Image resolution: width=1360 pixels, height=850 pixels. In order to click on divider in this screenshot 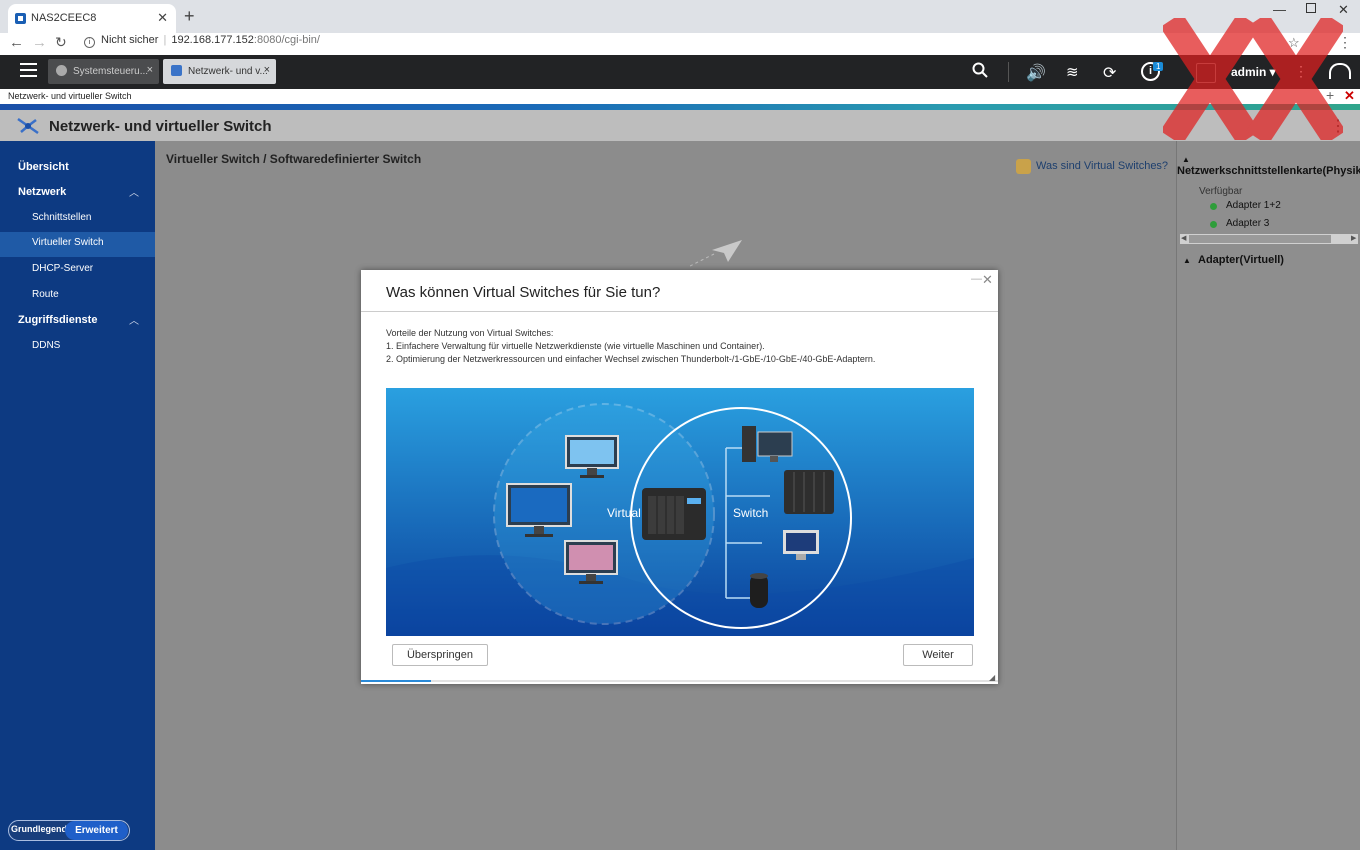, I will do `click(679, 311)`.